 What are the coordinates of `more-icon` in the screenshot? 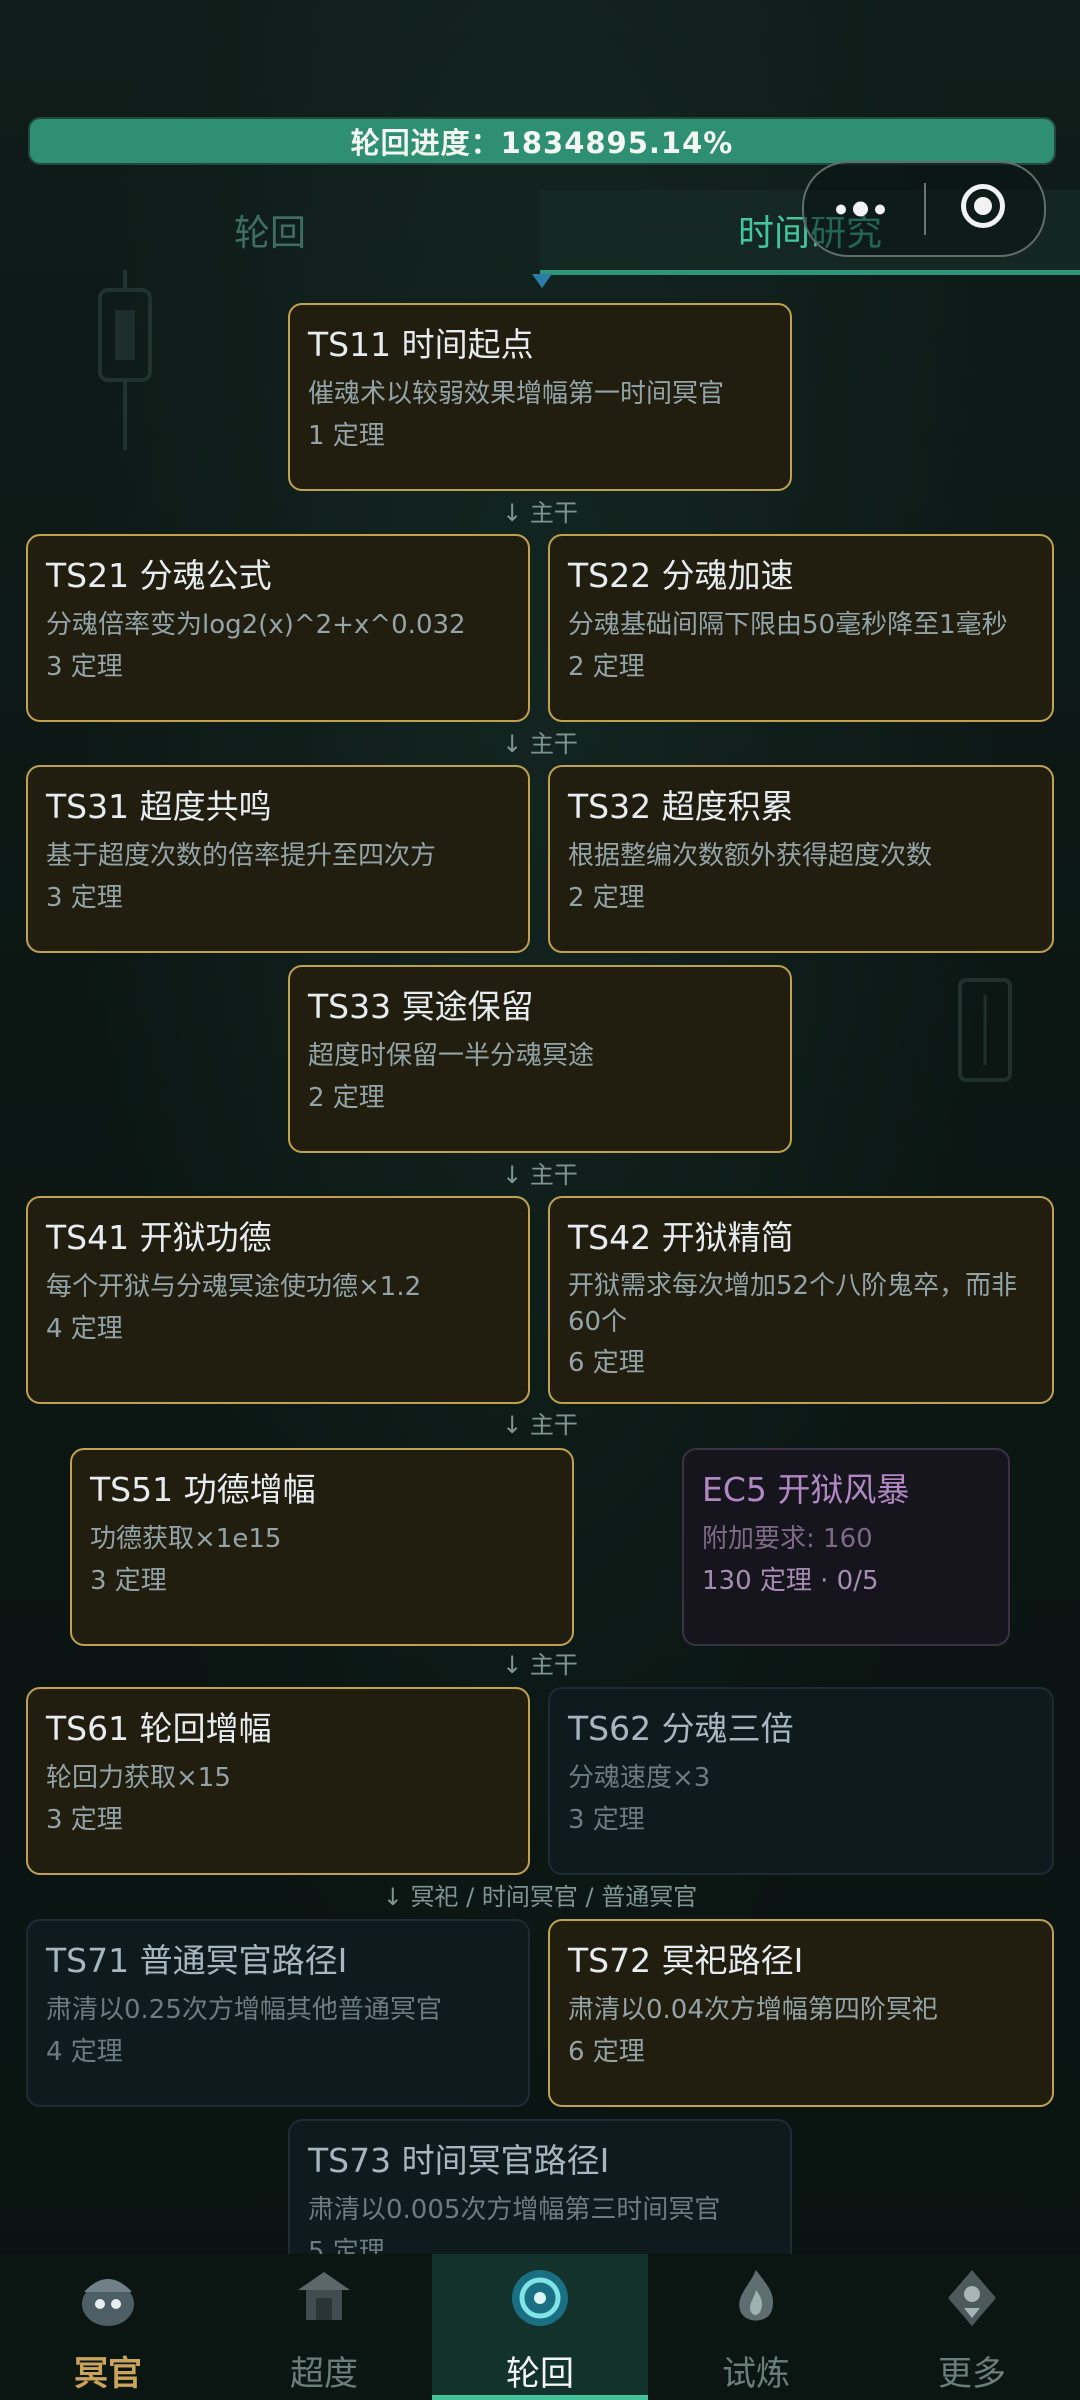 It's located at (972, 2298).